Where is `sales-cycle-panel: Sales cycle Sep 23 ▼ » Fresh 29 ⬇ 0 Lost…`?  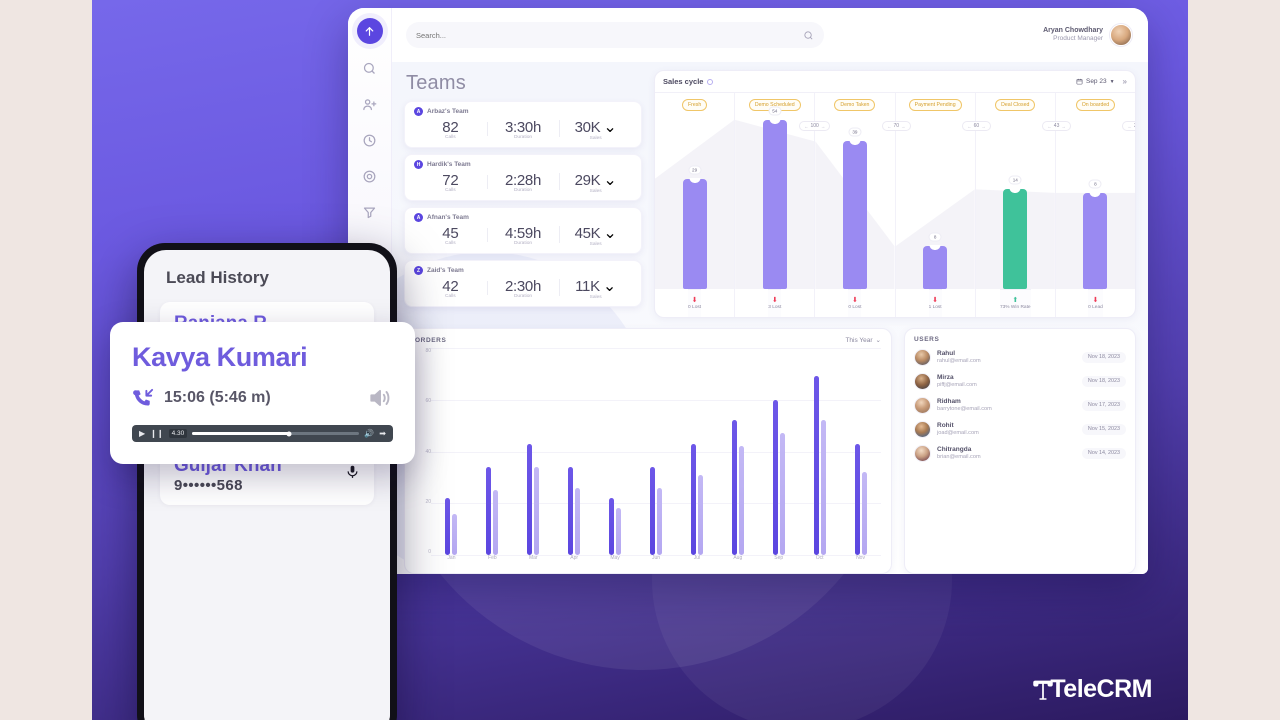
sales-cycle-panel: Sales cycle Sep 23 ▼ » Fresh 29 ⬇ 0 Lost… is located at coordinates (895, 194).